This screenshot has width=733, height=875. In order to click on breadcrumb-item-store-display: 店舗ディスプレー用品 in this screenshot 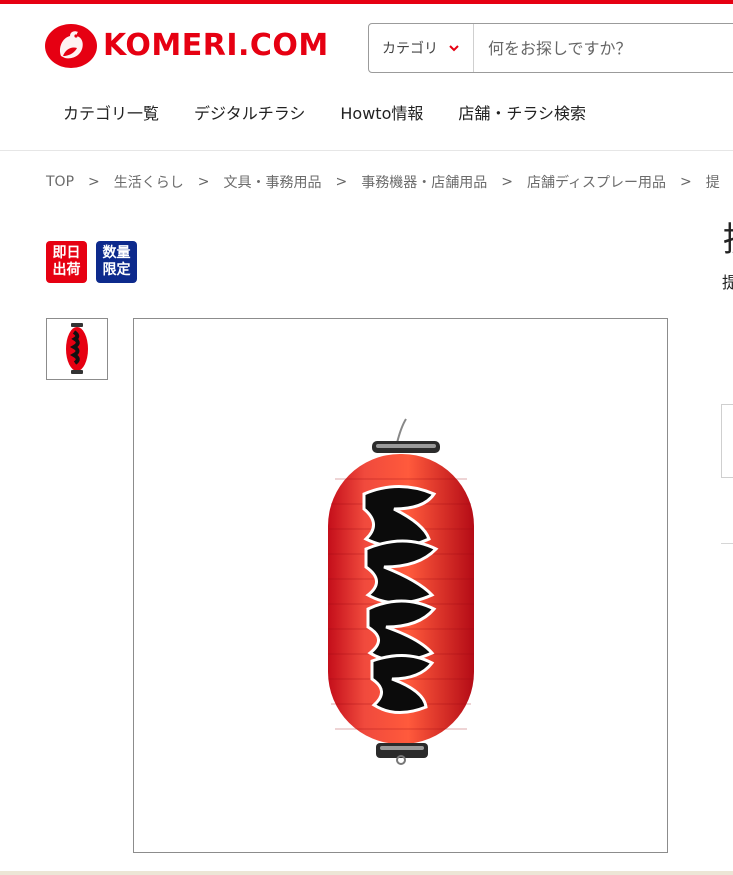, I will do `click(596, 182)`.